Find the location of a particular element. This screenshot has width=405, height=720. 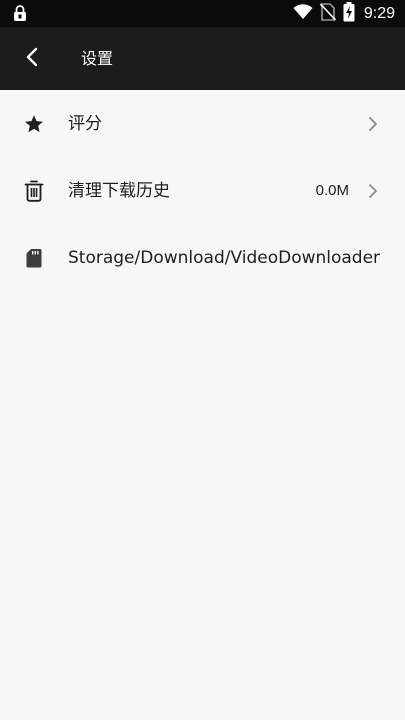

status-bar: 9:29 is located at coordinates (202, 13).